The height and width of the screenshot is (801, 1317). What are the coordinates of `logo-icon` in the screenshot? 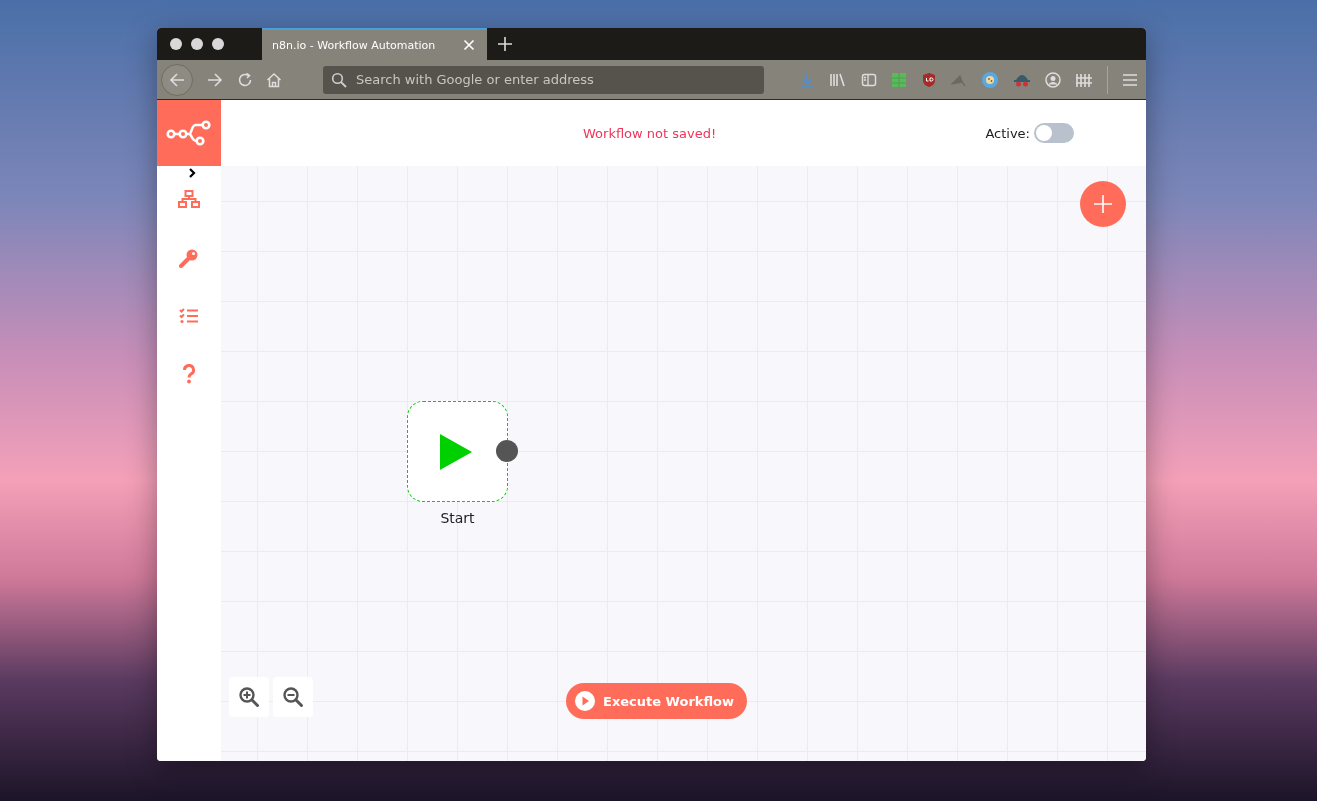 It's located at (189, 133).